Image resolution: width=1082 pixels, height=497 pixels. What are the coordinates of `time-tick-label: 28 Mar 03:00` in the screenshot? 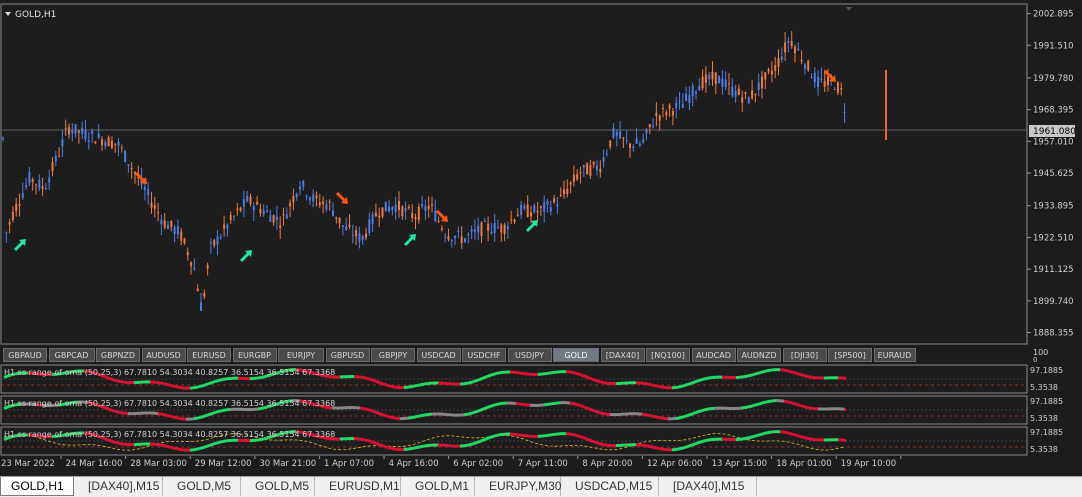 It's located at (158, 464).